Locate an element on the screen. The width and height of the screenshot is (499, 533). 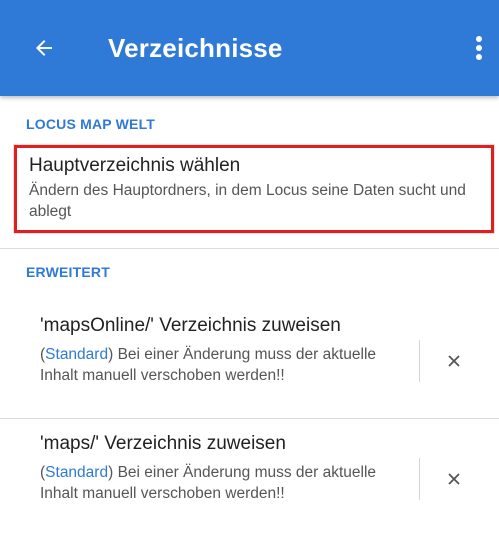
overflow-menu-button is located at coordinates (479, 48).